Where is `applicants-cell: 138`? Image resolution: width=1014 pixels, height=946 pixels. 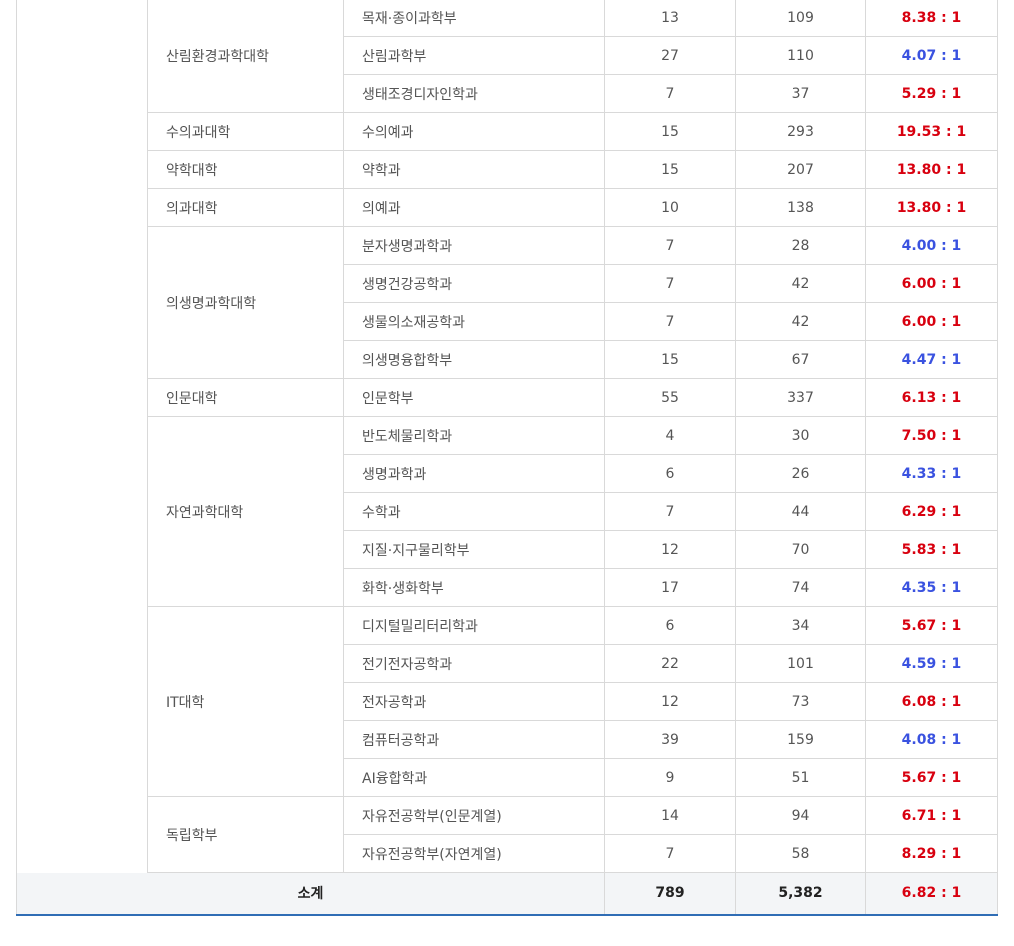
applicants-cell: 138 is located at coordinates (800, 207).